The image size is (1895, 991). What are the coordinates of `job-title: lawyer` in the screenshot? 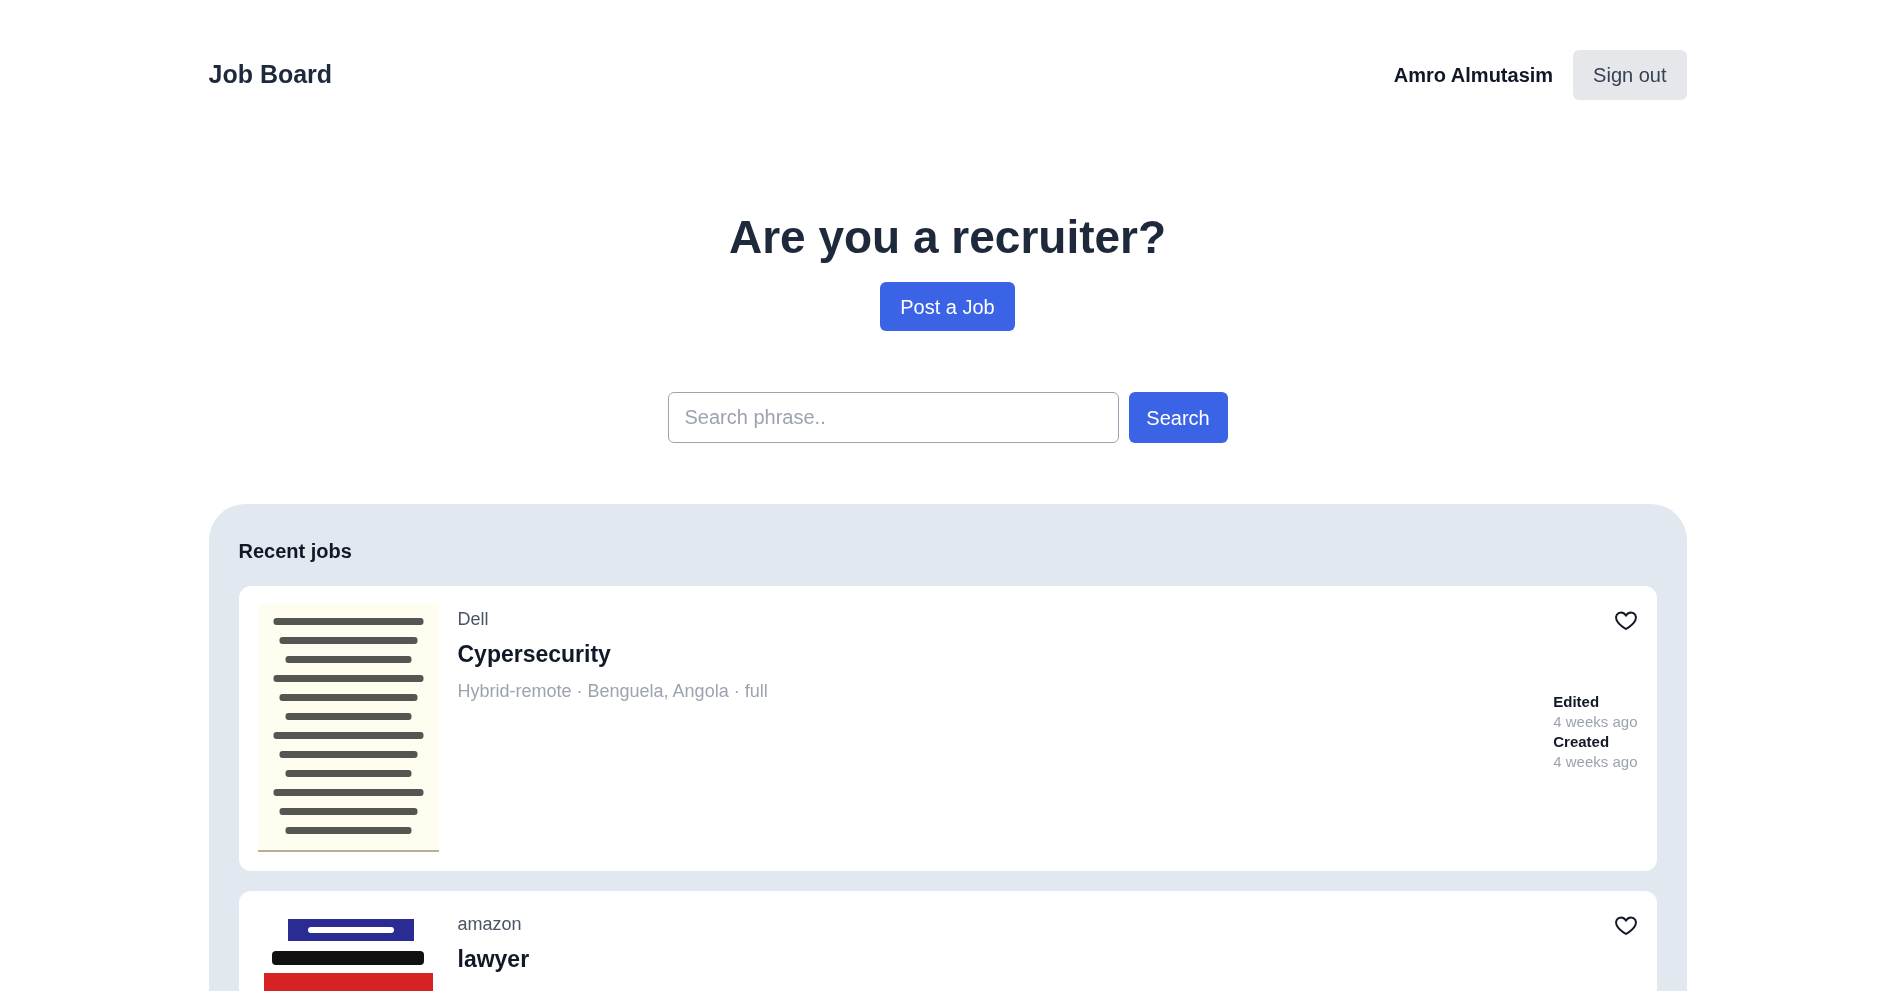 It's located at (1026, 959).